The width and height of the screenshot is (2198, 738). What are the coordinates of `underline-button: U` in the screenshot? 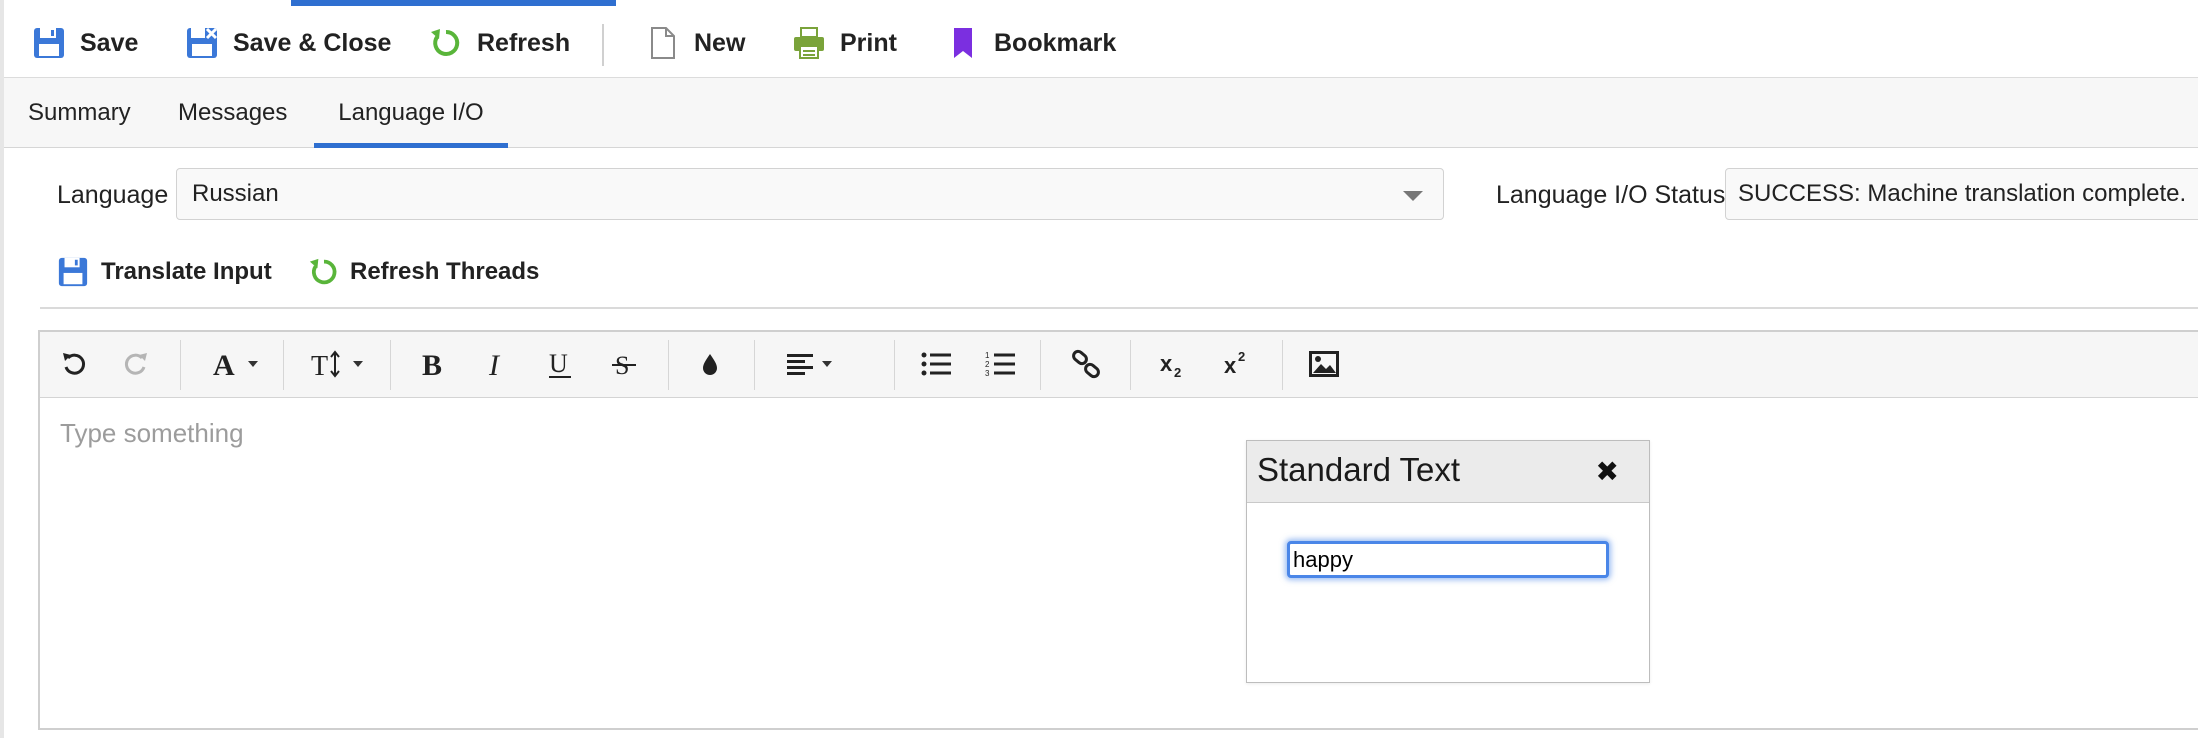 It's located at (560, 364).